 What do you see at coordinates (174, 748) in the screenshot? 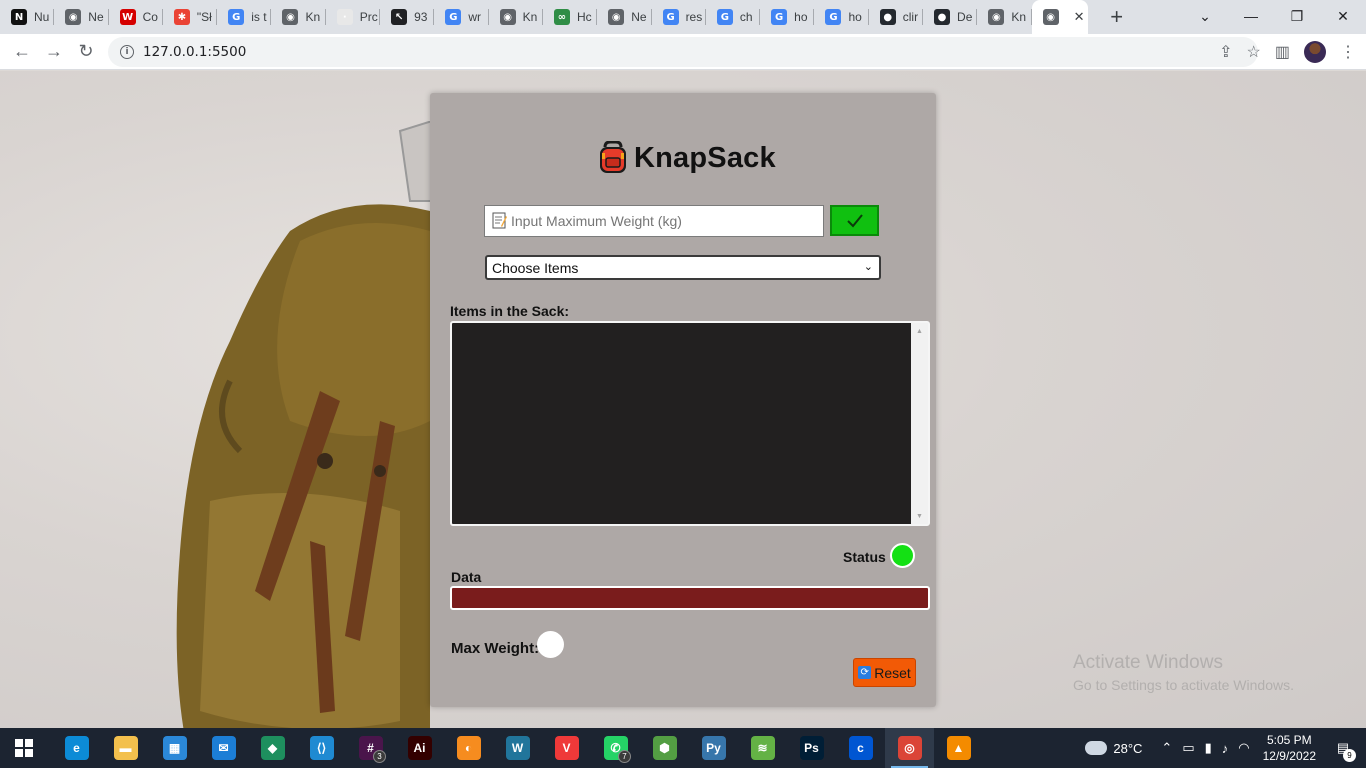
I see `taskbar-app-microsoft-store: ▦` at bounding box center [174, 748].